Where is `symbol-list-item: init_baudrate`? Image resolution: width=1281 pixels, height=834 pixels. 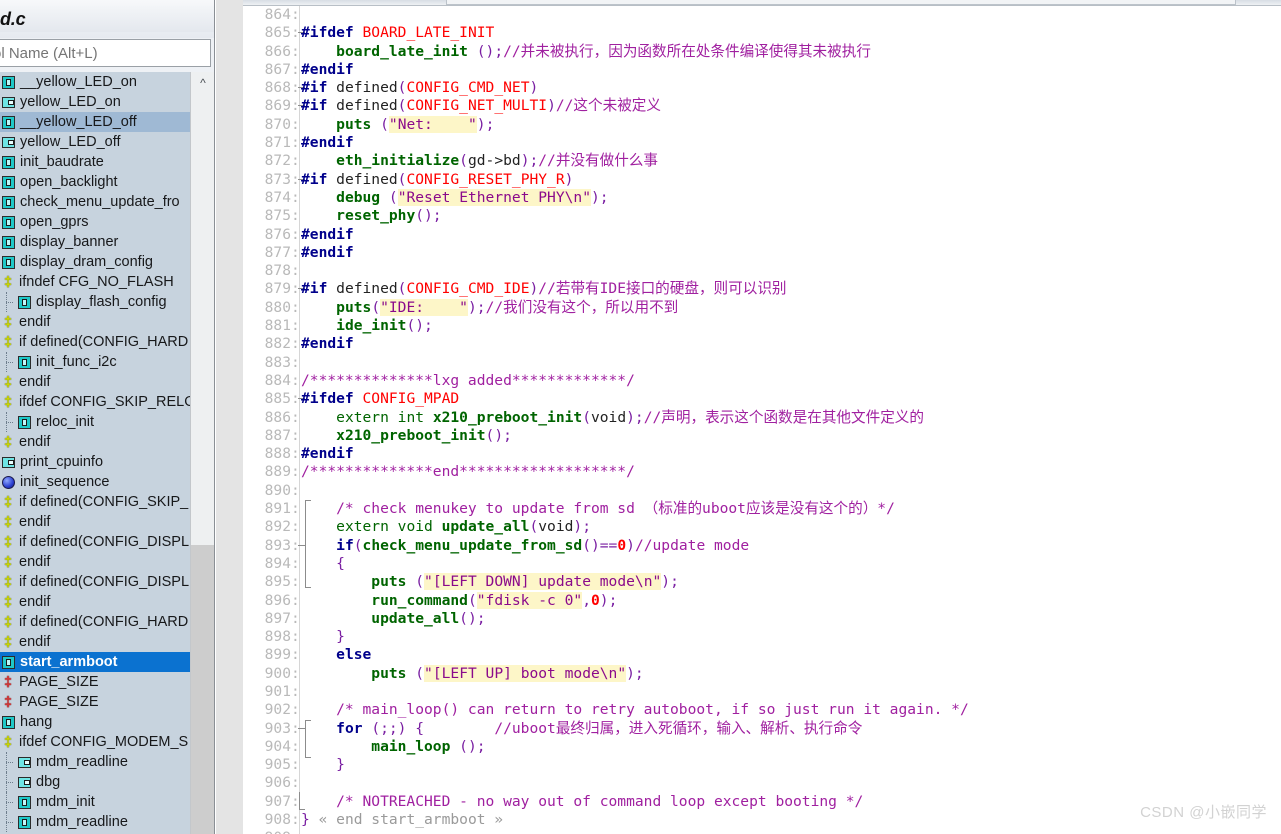 symbol-list-item: init_baudrate is located at coordinates (95, 162).